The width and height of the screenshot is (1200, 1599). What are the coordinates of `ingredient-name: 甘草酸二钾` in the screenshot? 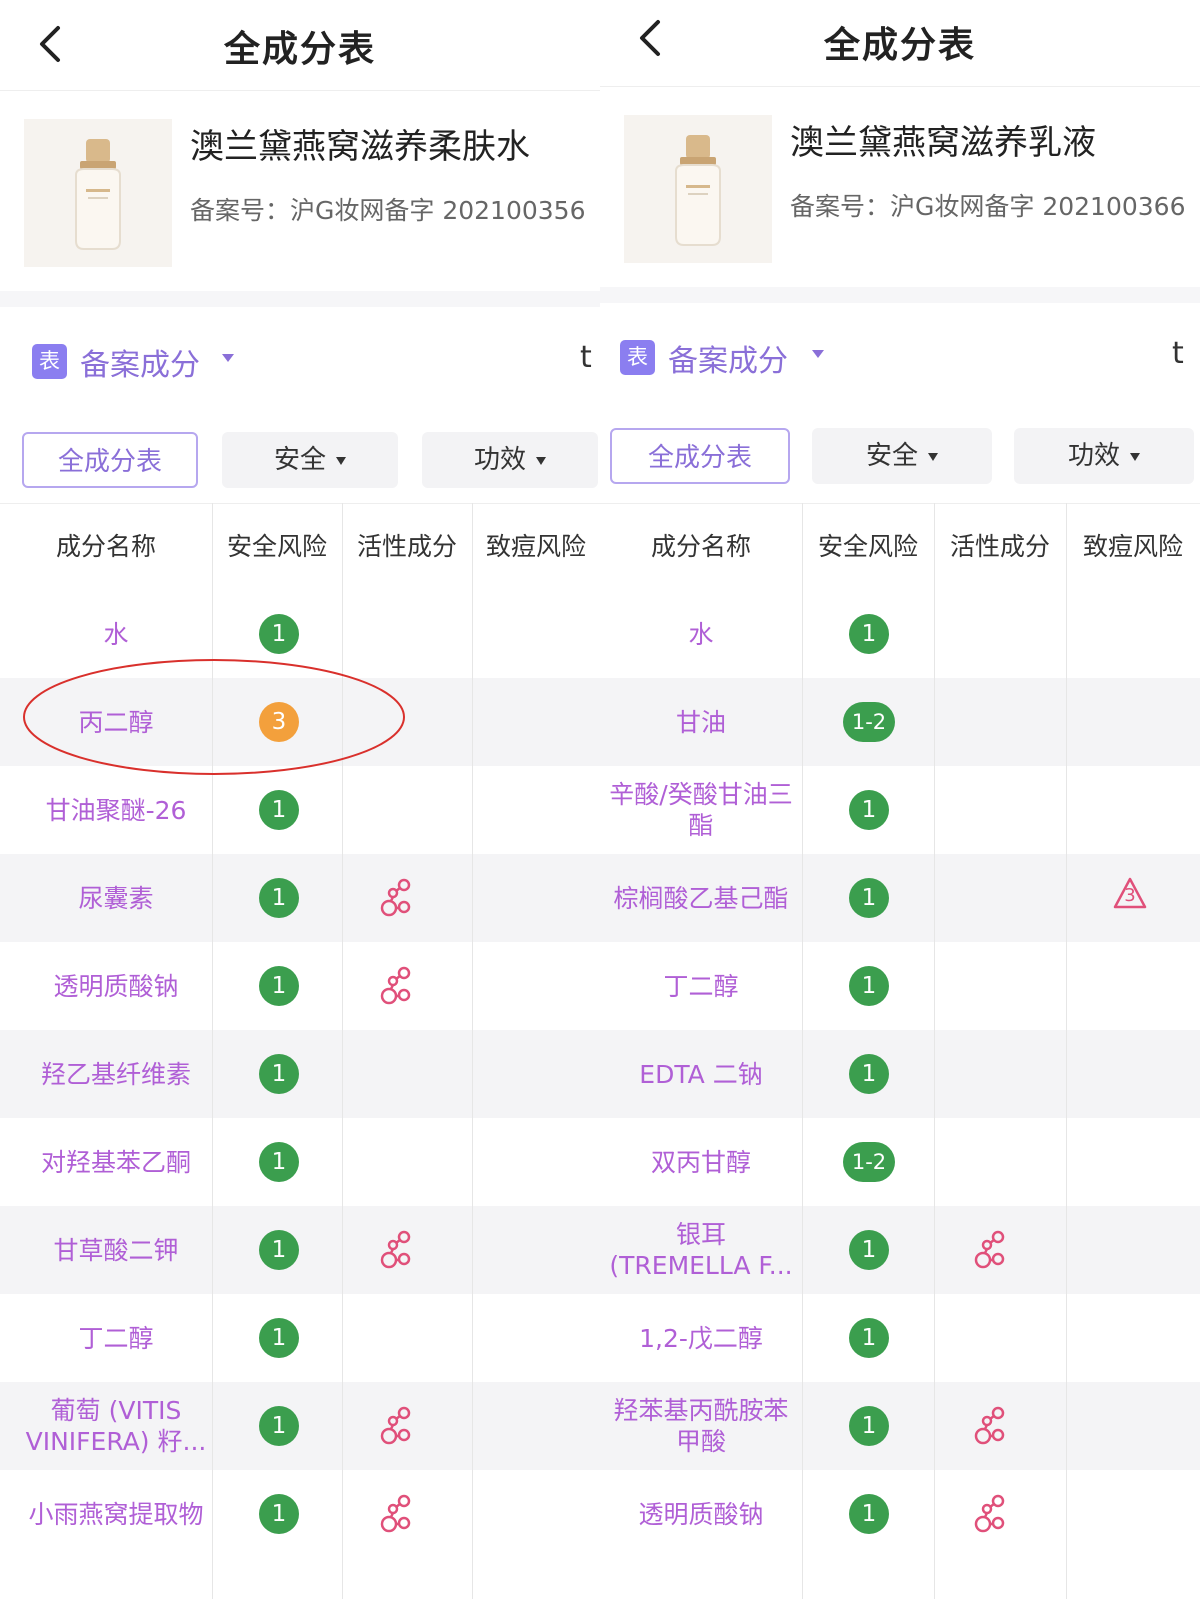 It's located at (116, 1250).